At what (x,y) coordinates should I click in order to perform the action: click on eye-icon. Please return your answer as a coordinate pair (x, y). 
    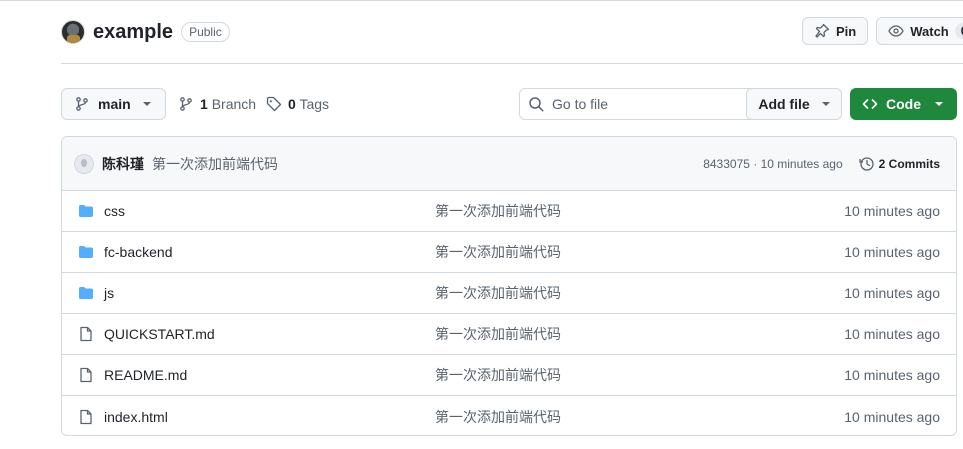
    Looking at the image, I should click on (896, 31).